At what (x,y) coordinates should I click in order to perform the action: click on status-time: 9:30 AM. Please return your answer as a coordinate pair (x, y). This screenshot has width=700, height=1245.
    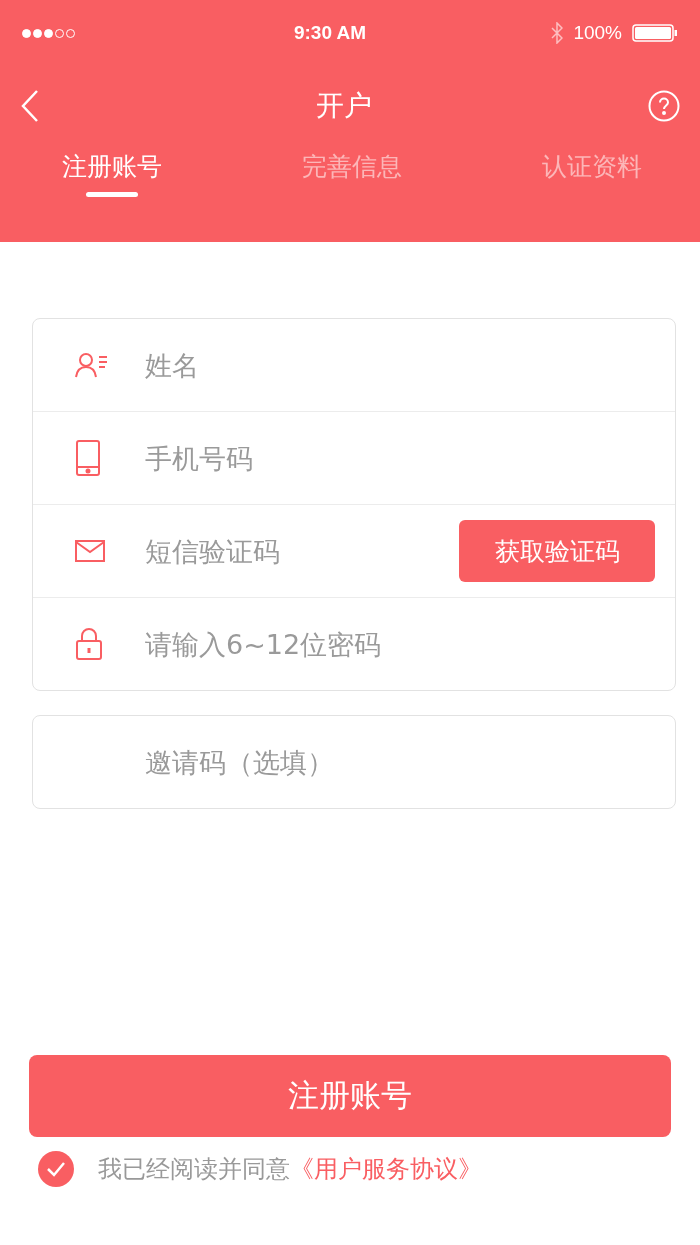
    Looking at the image, I should click on (330, 33).